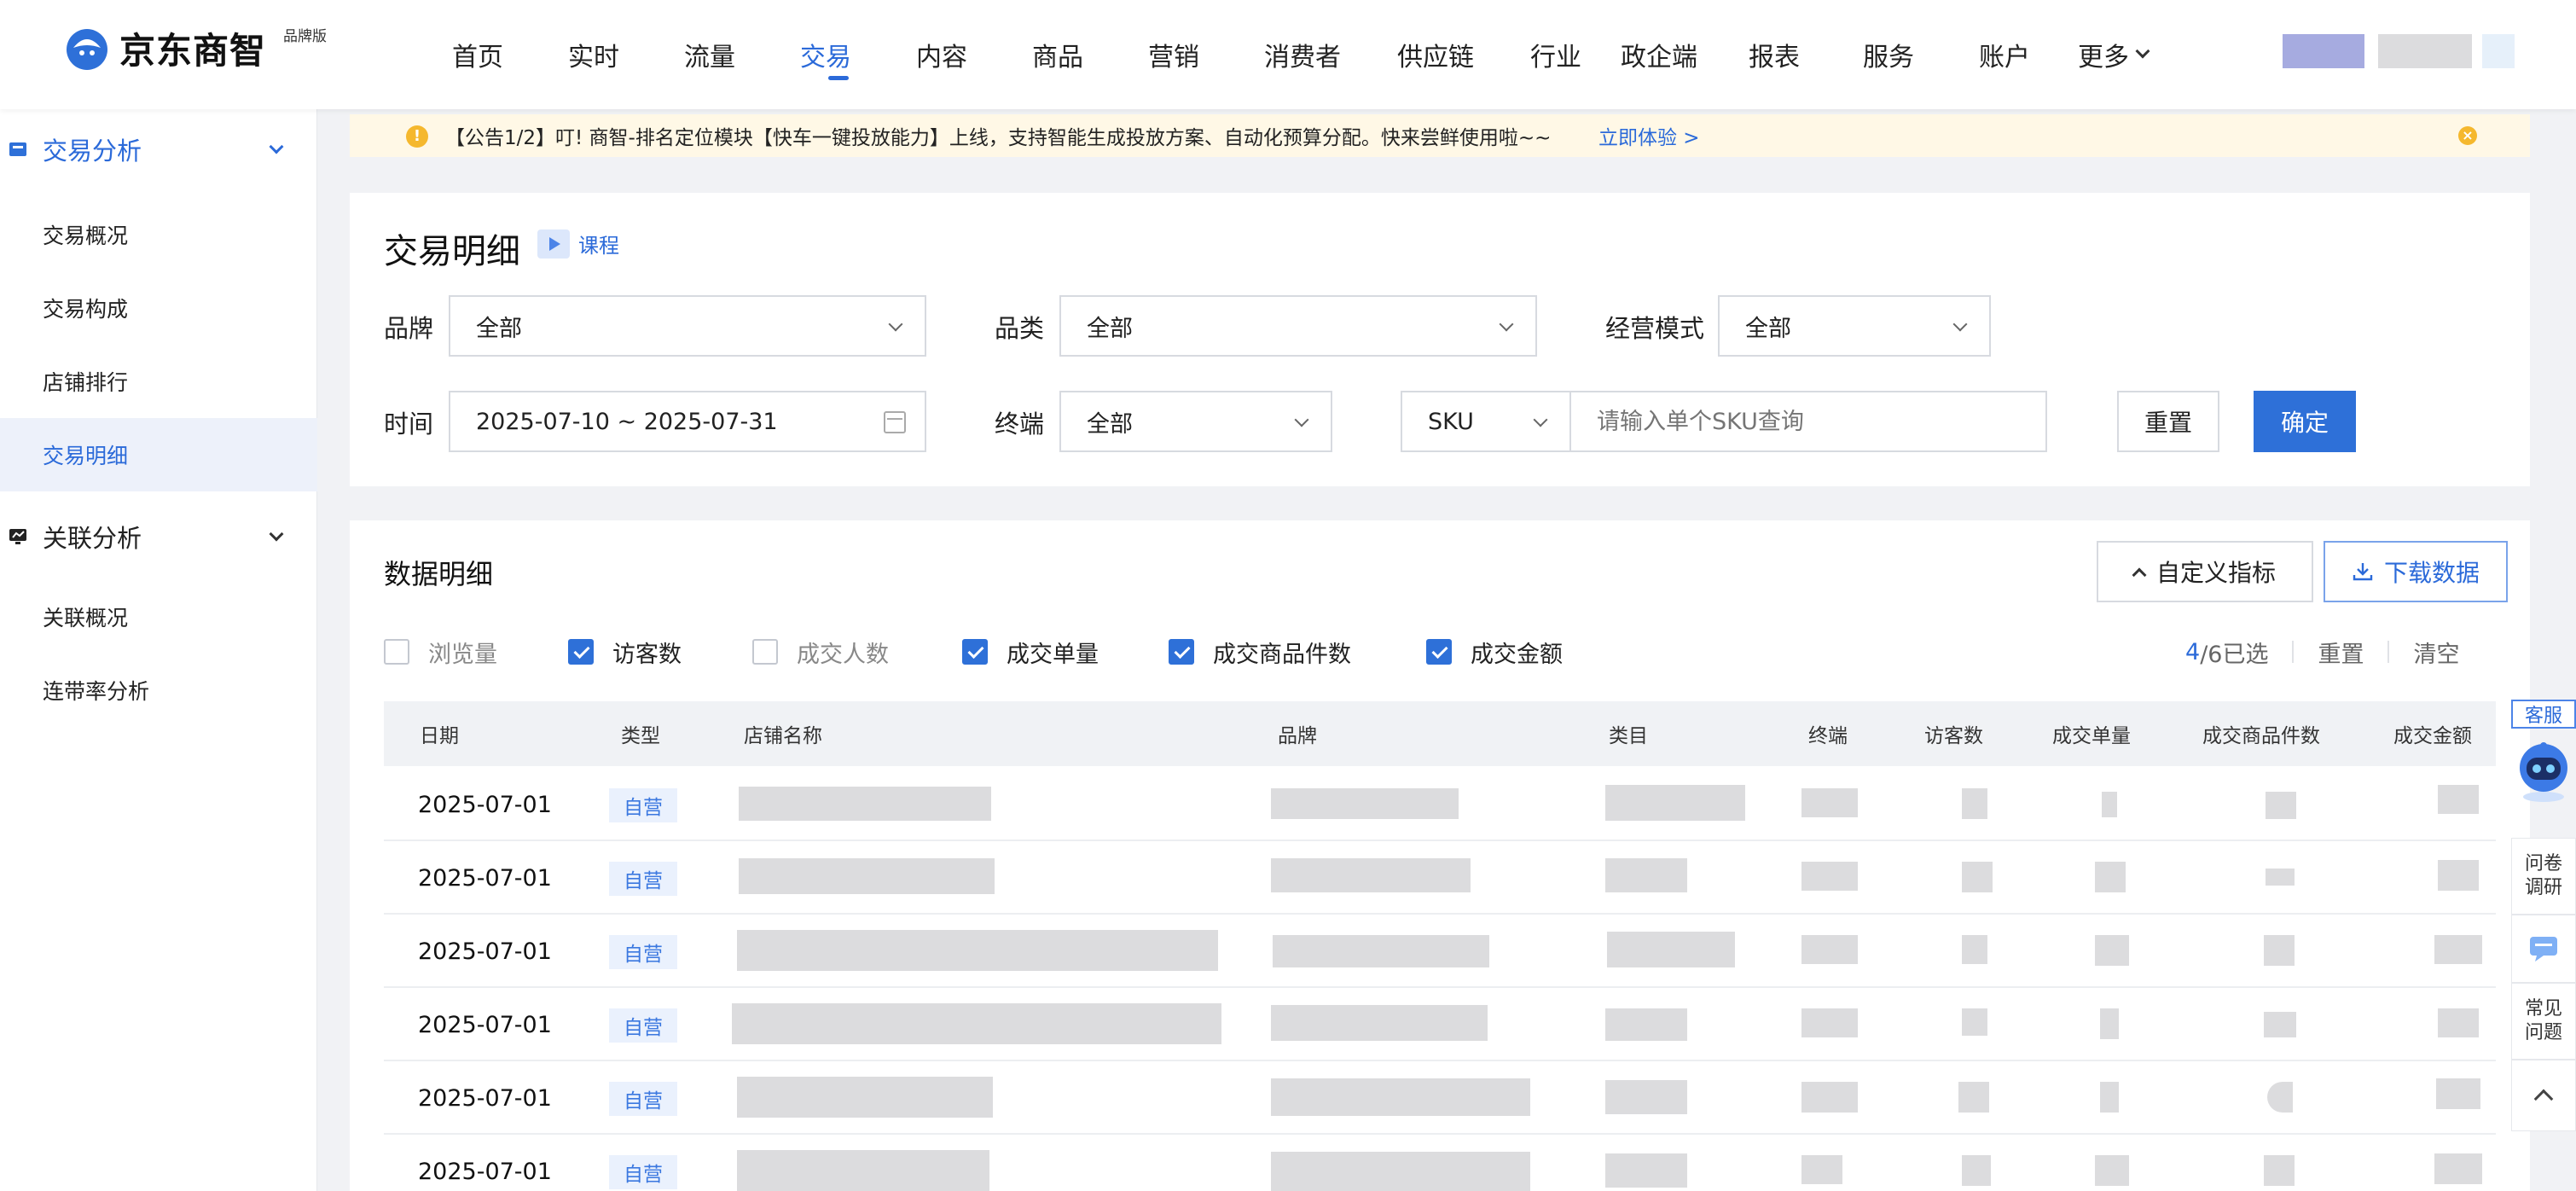  I want to click on nav-account: 账户, so click(2009, 54).